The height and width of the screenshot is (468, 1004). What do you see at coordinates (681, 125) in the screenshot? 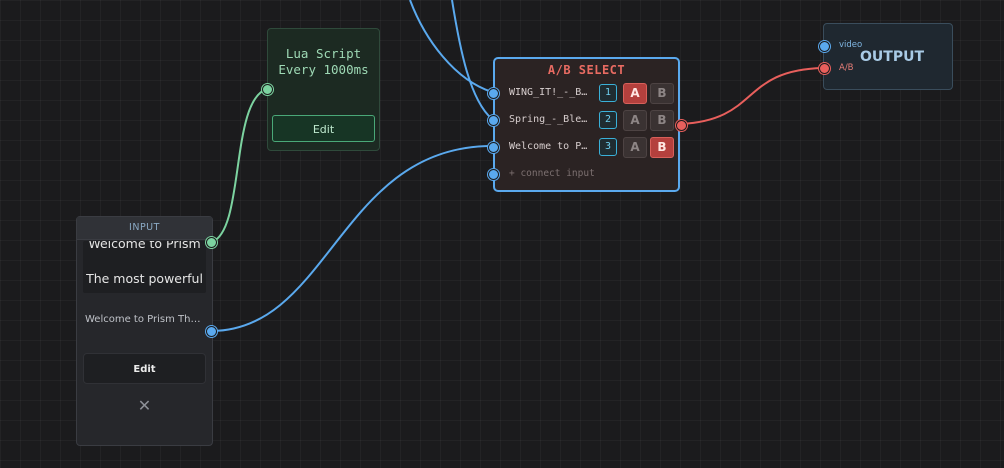
I see `ab-output-port` at bounding box center [681, 125].